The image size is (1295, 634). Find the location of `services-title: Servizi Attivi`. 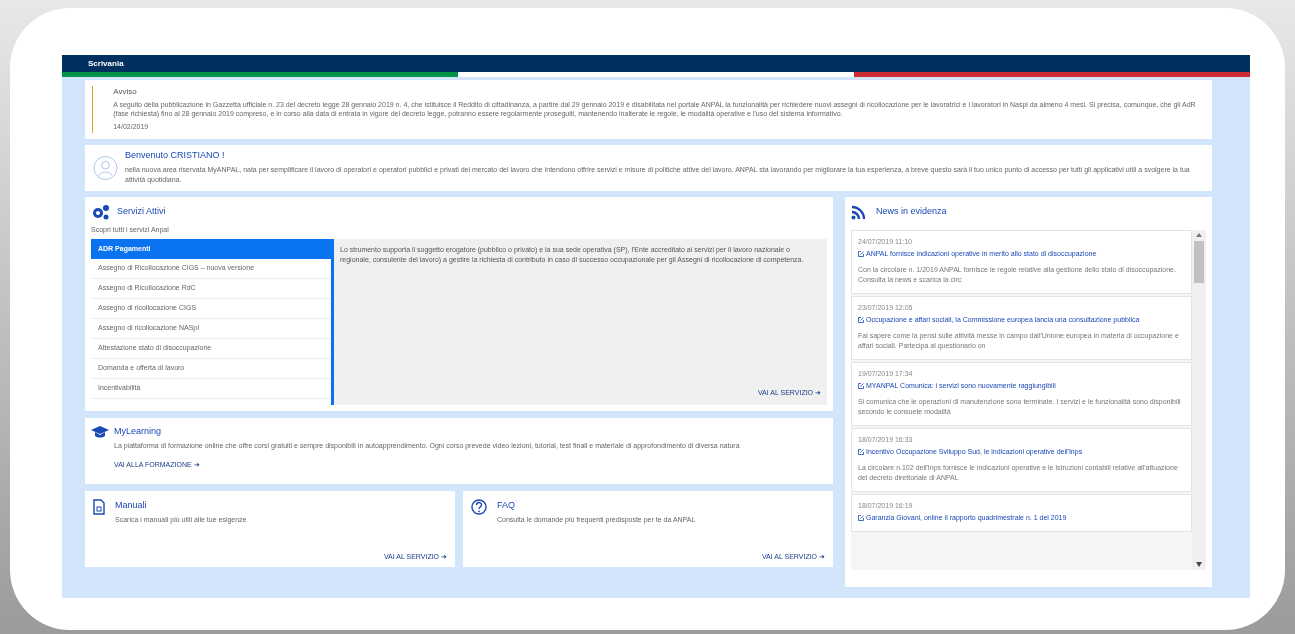

services-title: Servizi Attivi is located at coordinates (141, 212).